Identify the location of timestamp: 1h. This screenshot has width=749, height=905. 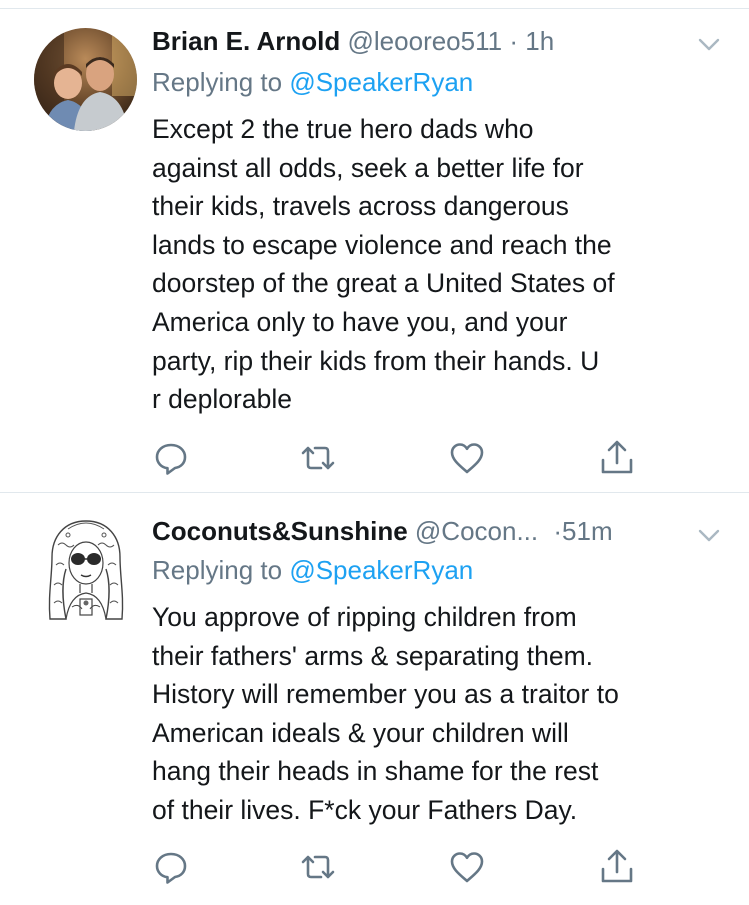
(539, 41).